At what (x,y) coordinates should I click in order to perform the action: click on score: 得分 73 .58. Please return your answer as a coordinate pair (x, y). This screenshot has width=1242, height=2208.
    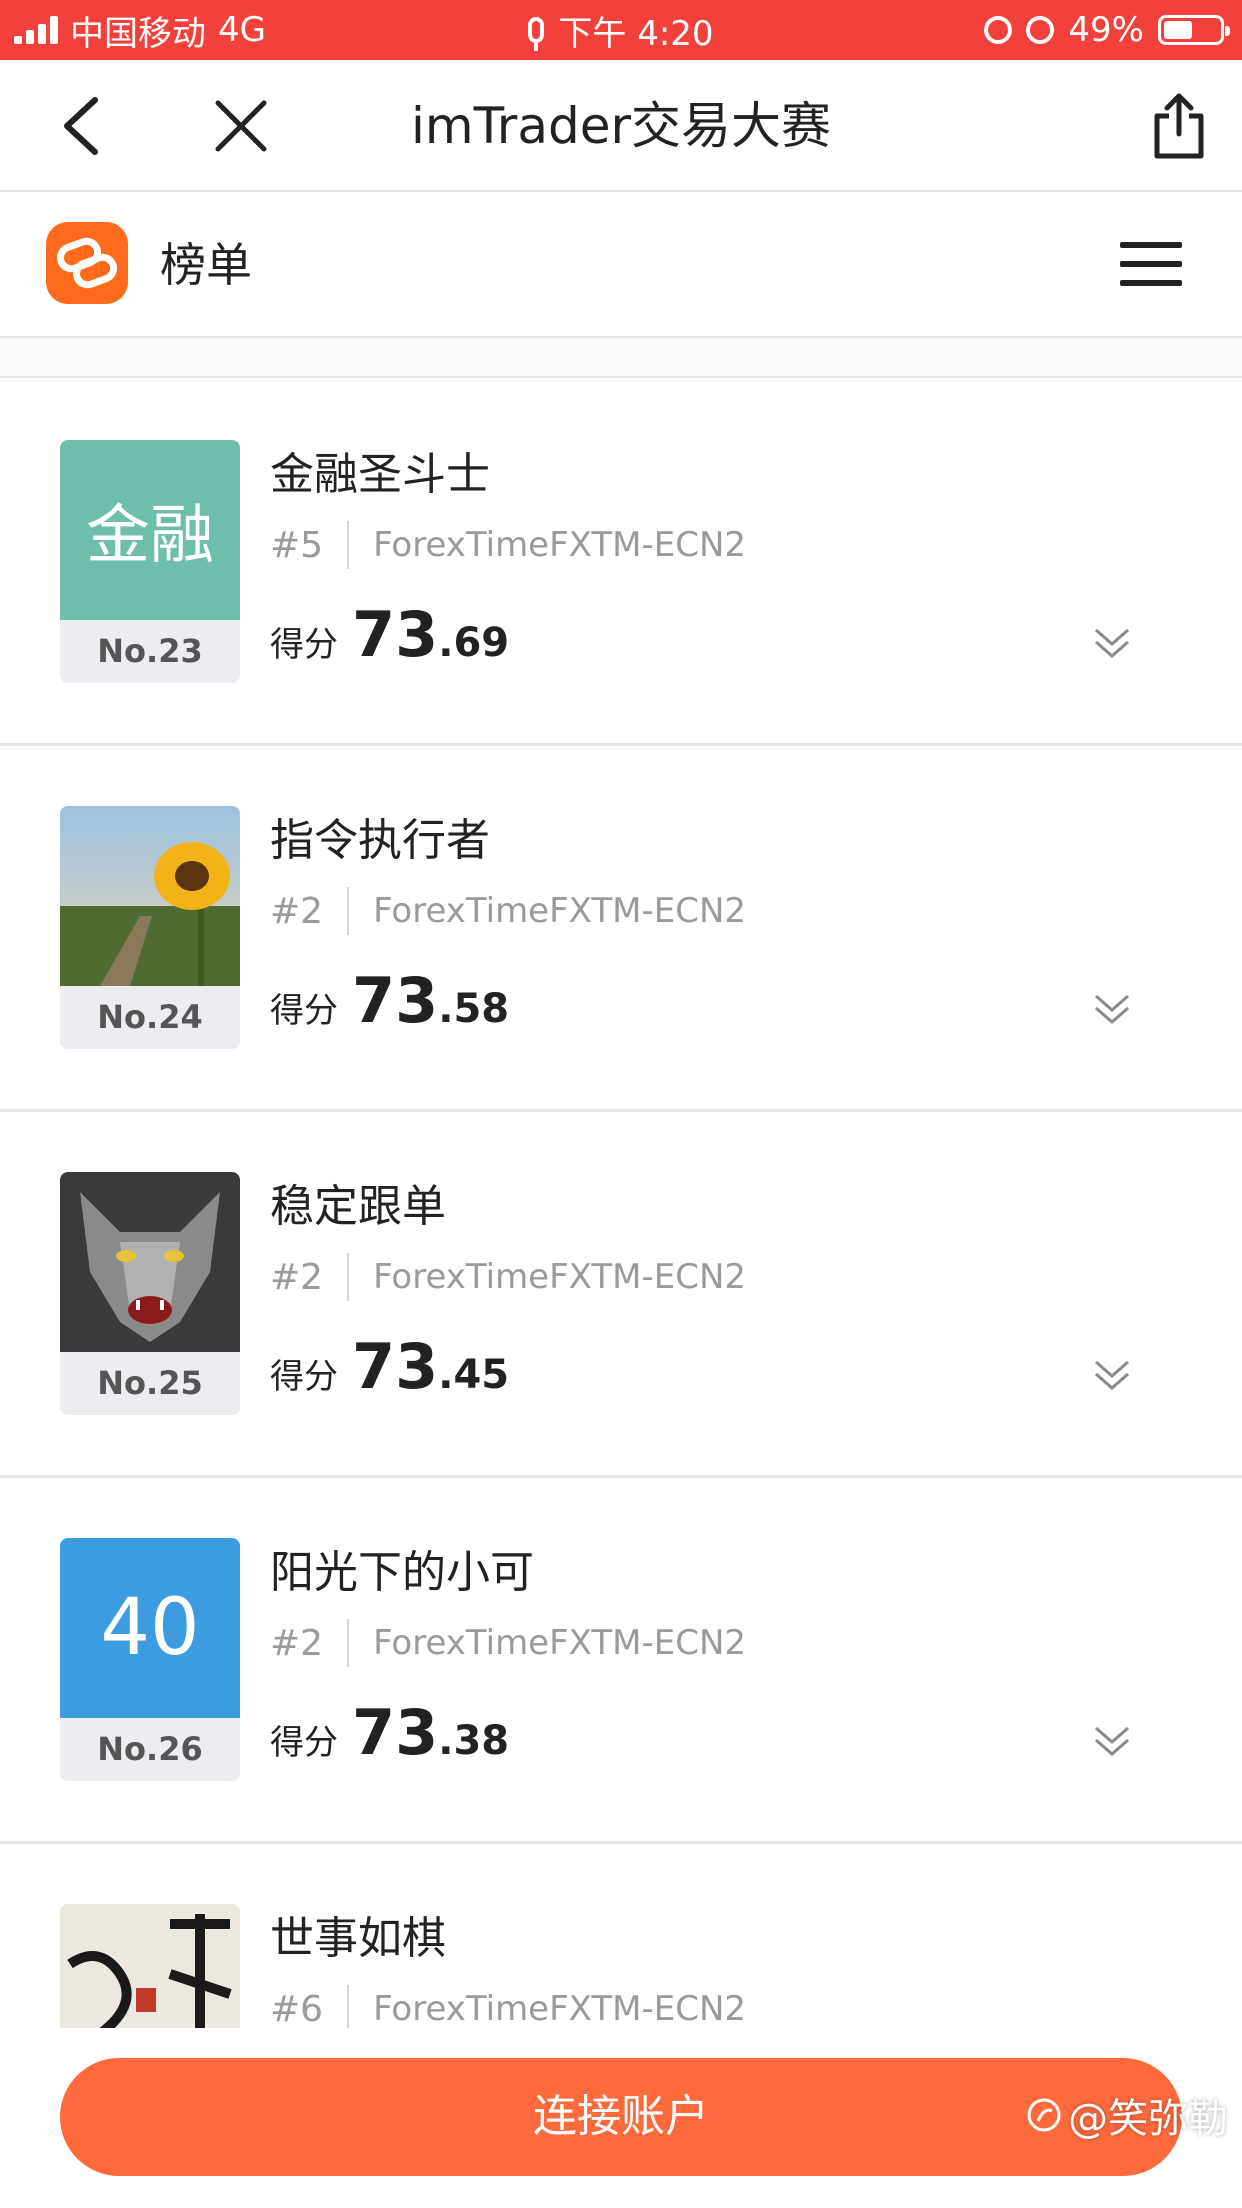
    Looking at the image, I should click on (389, 1000).